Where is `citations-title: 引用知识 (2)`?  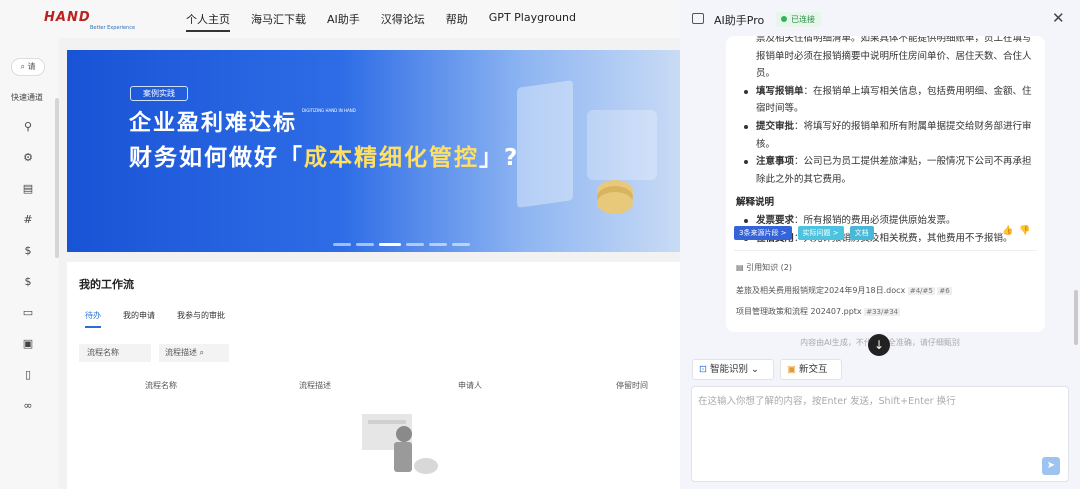 citations-title: 引用知识 (2) is located at coordinates (769, 267).